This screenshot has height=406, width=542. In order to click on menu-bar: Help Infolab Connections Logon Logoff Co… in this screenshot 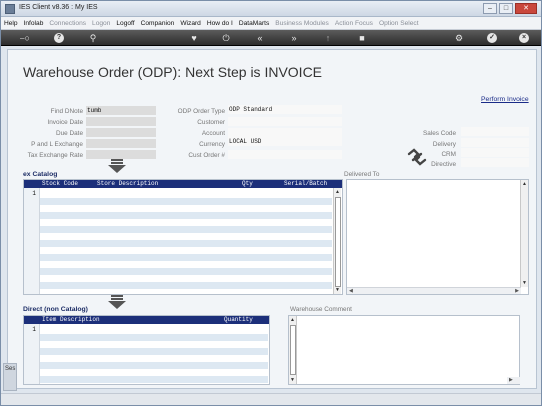, I will do `click(271, 23)`.